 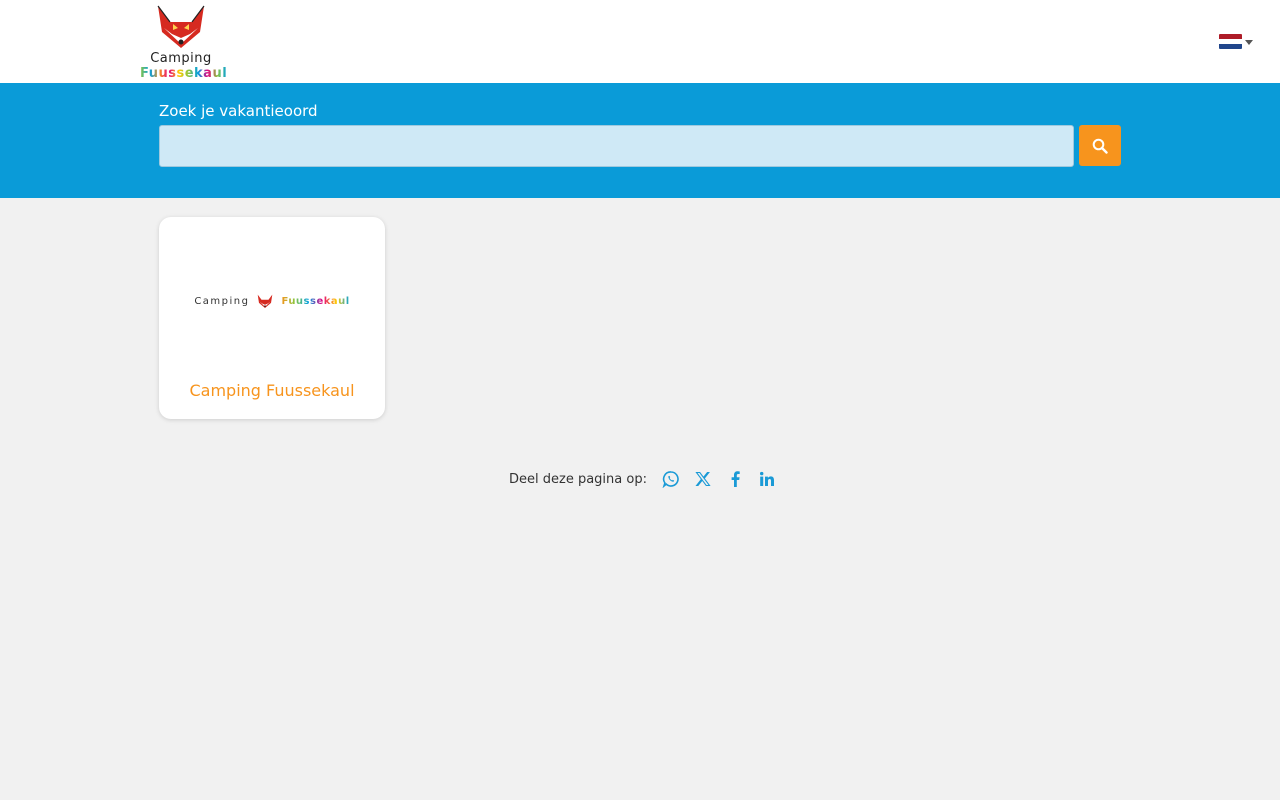 I want to click on site-logo: Camping Fuussekaul, so click(x=183, y=42).